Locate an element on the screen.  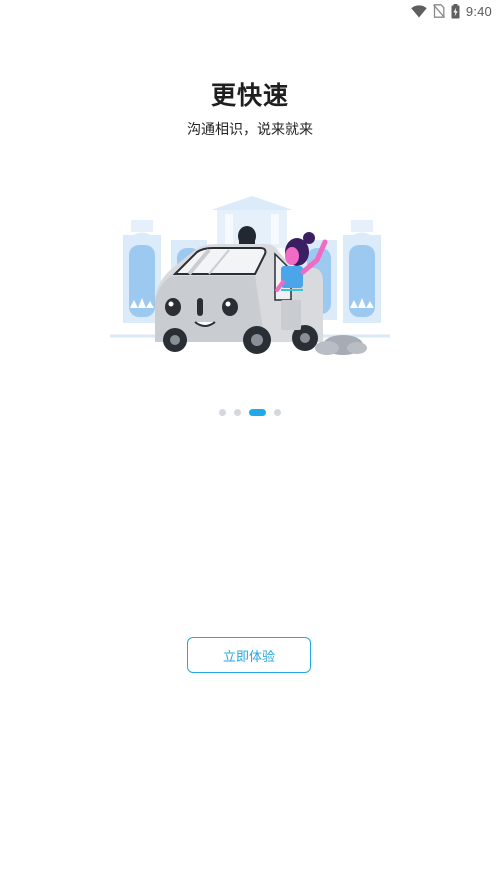
try-now-button: 立即体验 is located at coordinates (249, 655).